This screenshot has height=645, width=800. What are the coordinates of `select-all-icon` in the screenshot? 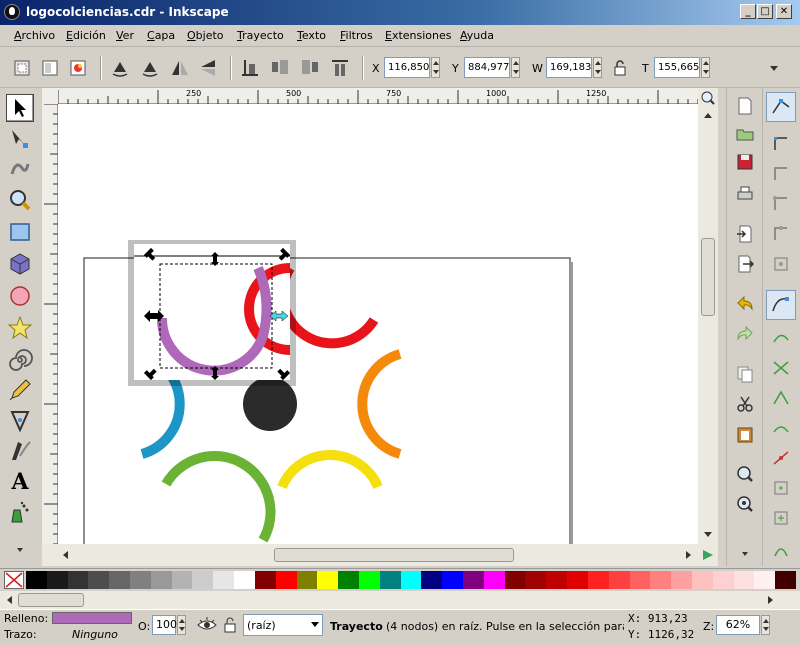 It's located at (22, 68).